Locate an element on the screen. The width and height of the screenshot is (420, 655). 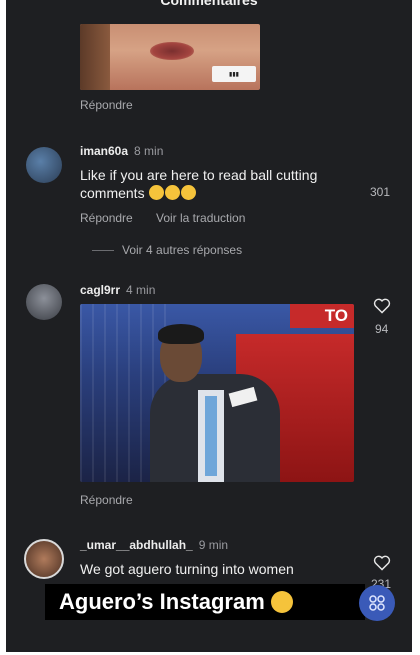
see-translation-link: Voir la traduction is located at coordinates (200, 218).